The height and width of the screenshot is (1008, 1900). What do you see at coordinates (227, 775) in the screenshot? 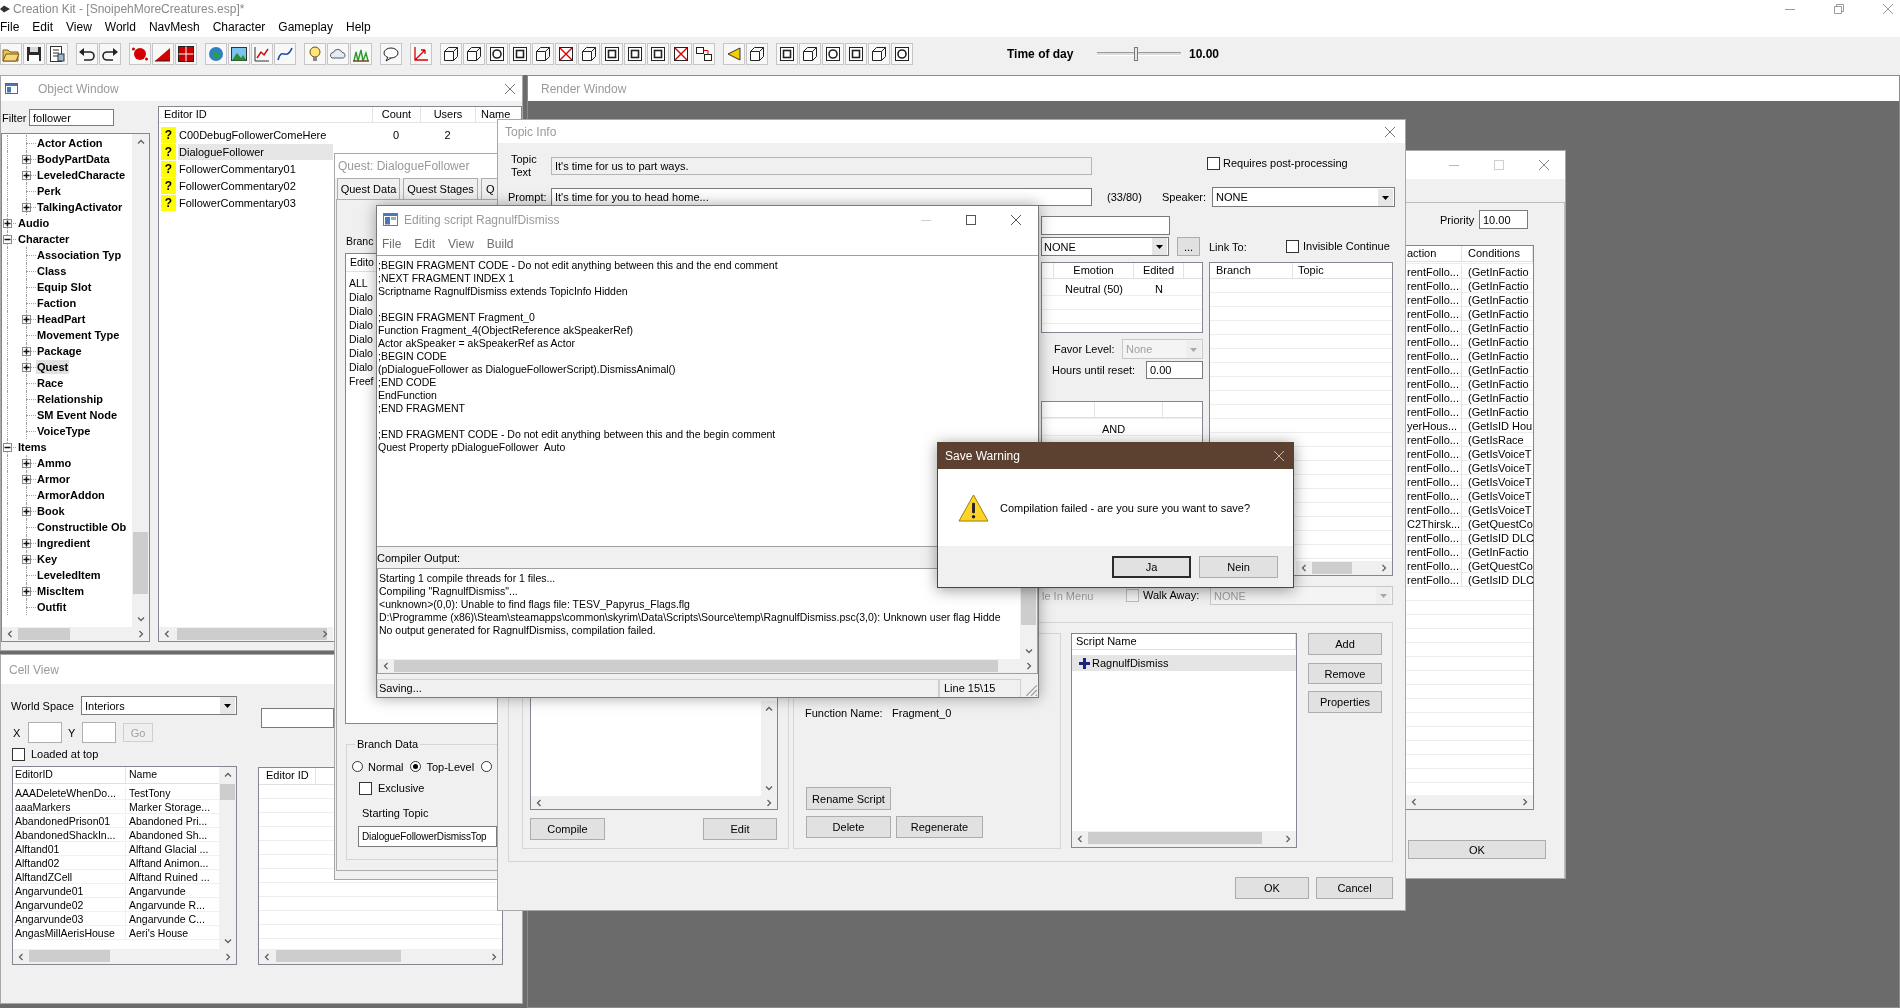
I see `chevron-up-icon` at bounding box center [227, 775].